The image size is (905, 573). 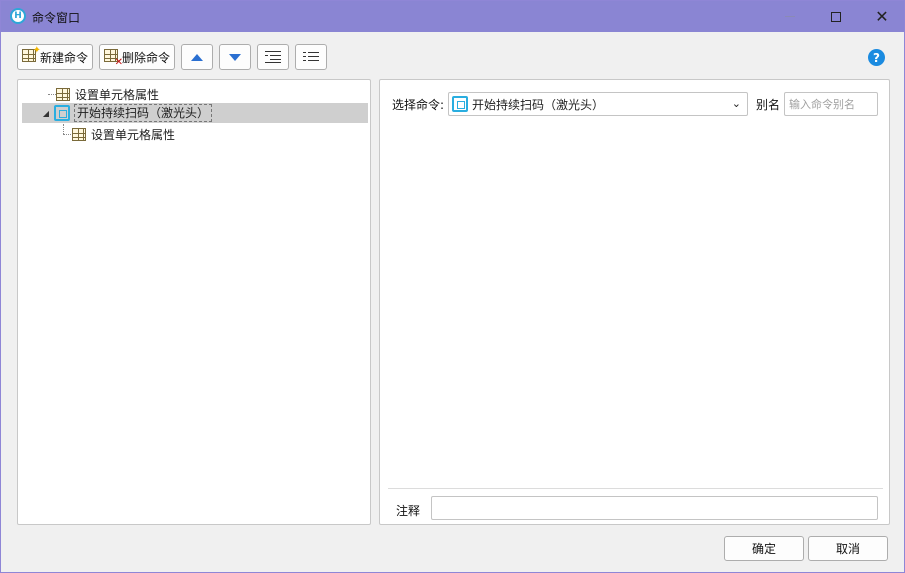 What do you see at coordinates (18, 16) in the screenshot?
I see `app-icon: H` at bounding box center [18, 16].